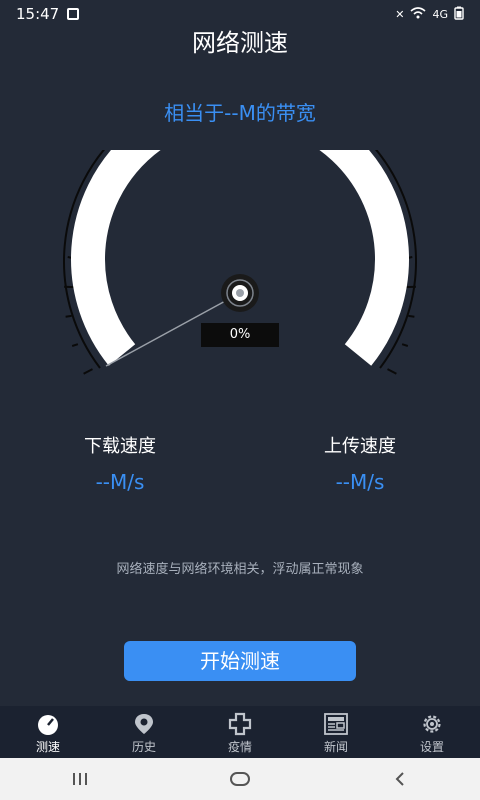  What do you see at coordinates (360, 463) in the screenshot?
I see `upload-speed: 上传速度 --M/s` at bounding box center [360, 463].